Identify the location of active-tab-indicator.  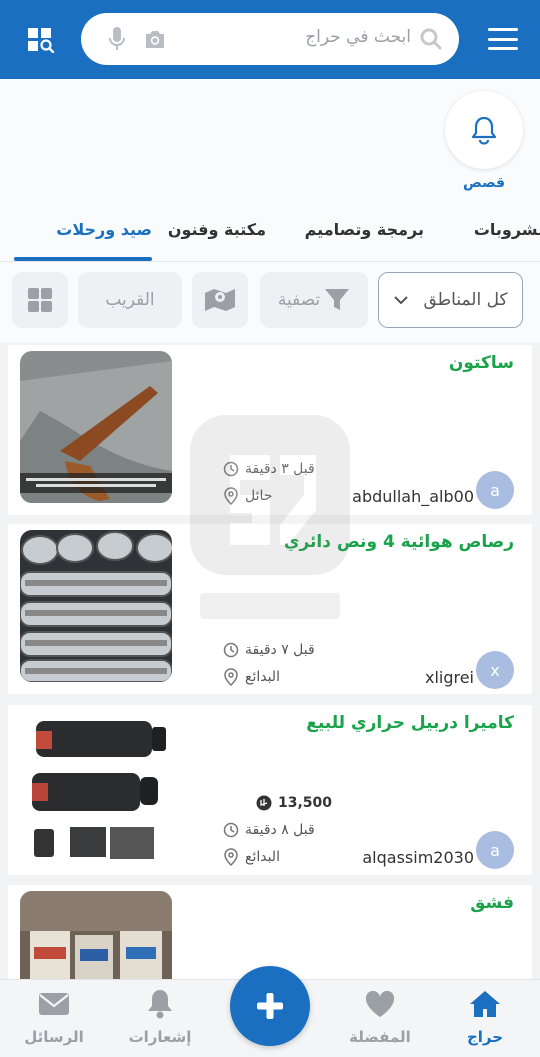
(83, 259).